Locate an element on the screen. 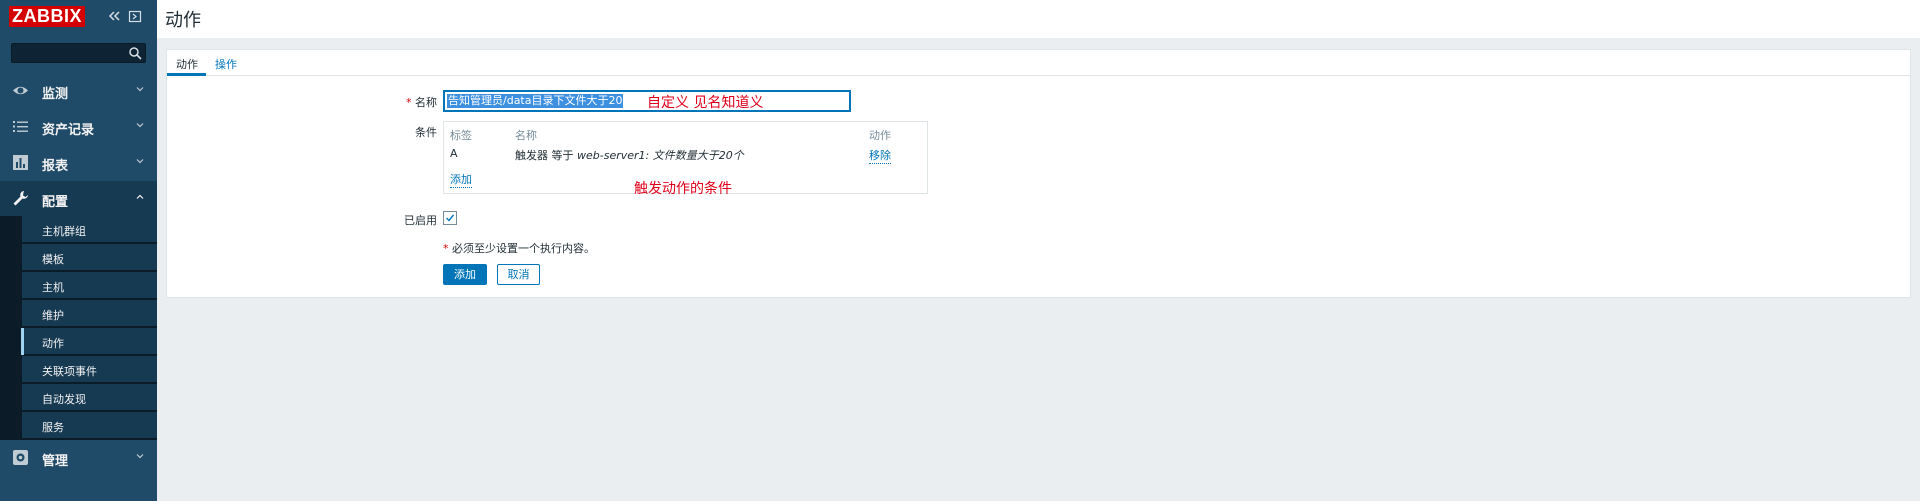 This screenshot has height=501, width=1920. menu-configuration: 配置 is located at coordinates (78, 199).